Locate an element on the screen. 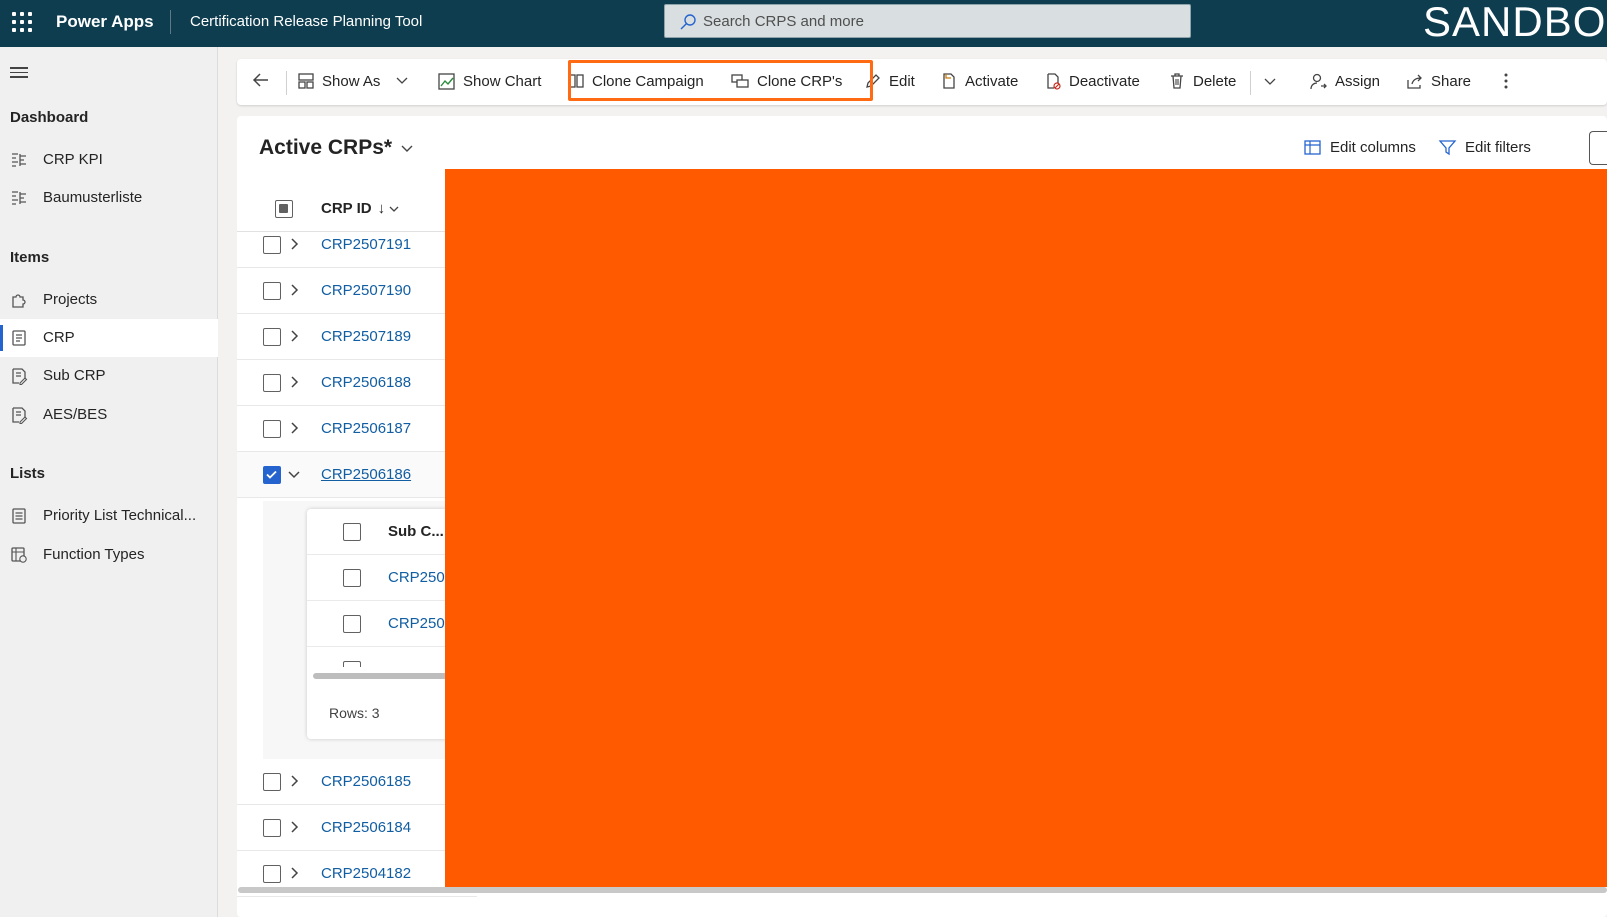 The width and height of the screenshot is (1607, 917). trash-icon is located at coordinates (1177, 81).